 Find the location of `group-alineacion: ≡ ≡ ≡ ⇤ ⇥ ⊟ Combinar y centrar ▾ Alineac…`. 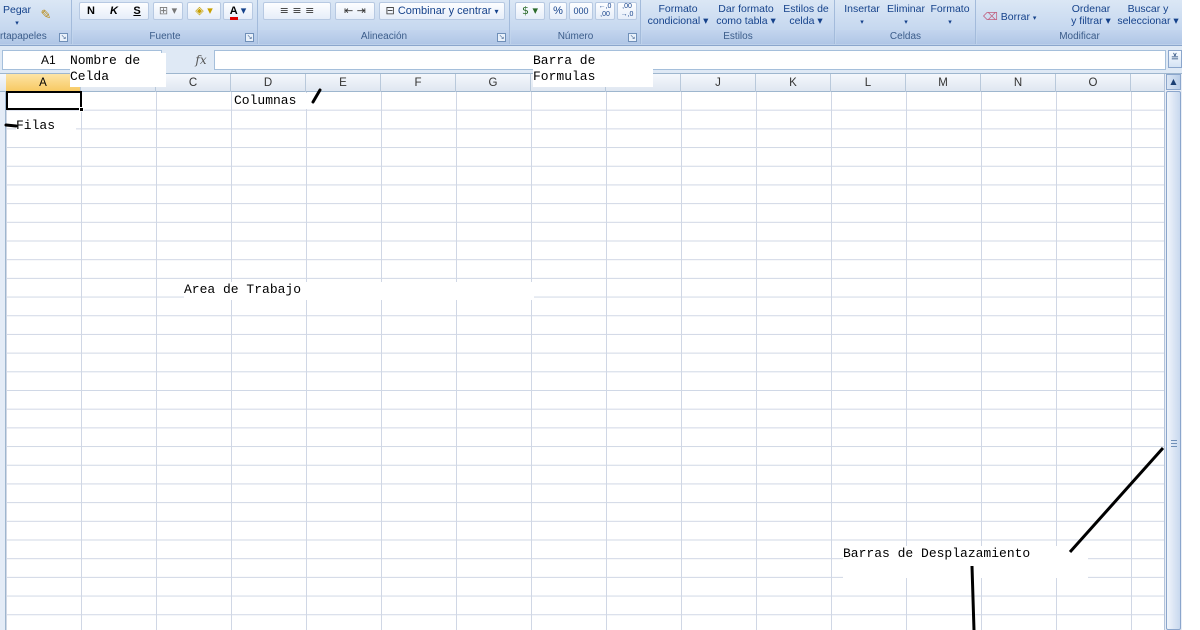

group-alineacion: ≡ ≡ ≡ ⇤ ⇥ ⊟ Combinar y centrar ▾ Alineac… is located at coordinates (384, 22).